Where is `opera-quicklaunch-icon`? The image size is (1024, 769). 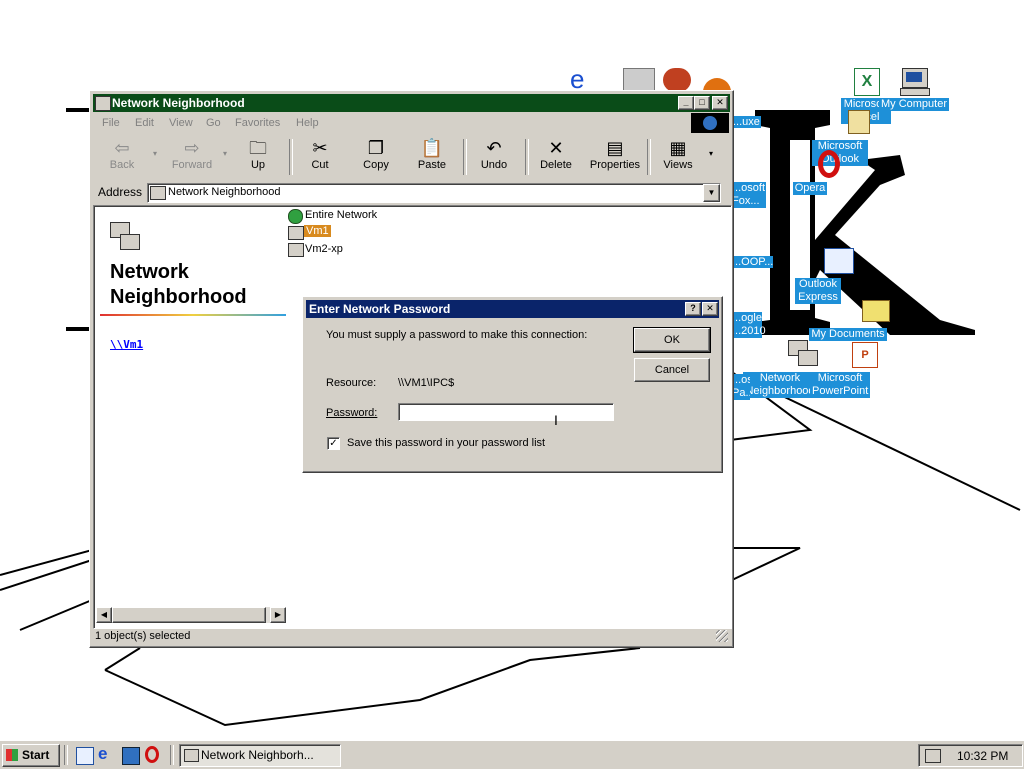
opera-quicklaunch-icon is located at coordinates (152, 754).